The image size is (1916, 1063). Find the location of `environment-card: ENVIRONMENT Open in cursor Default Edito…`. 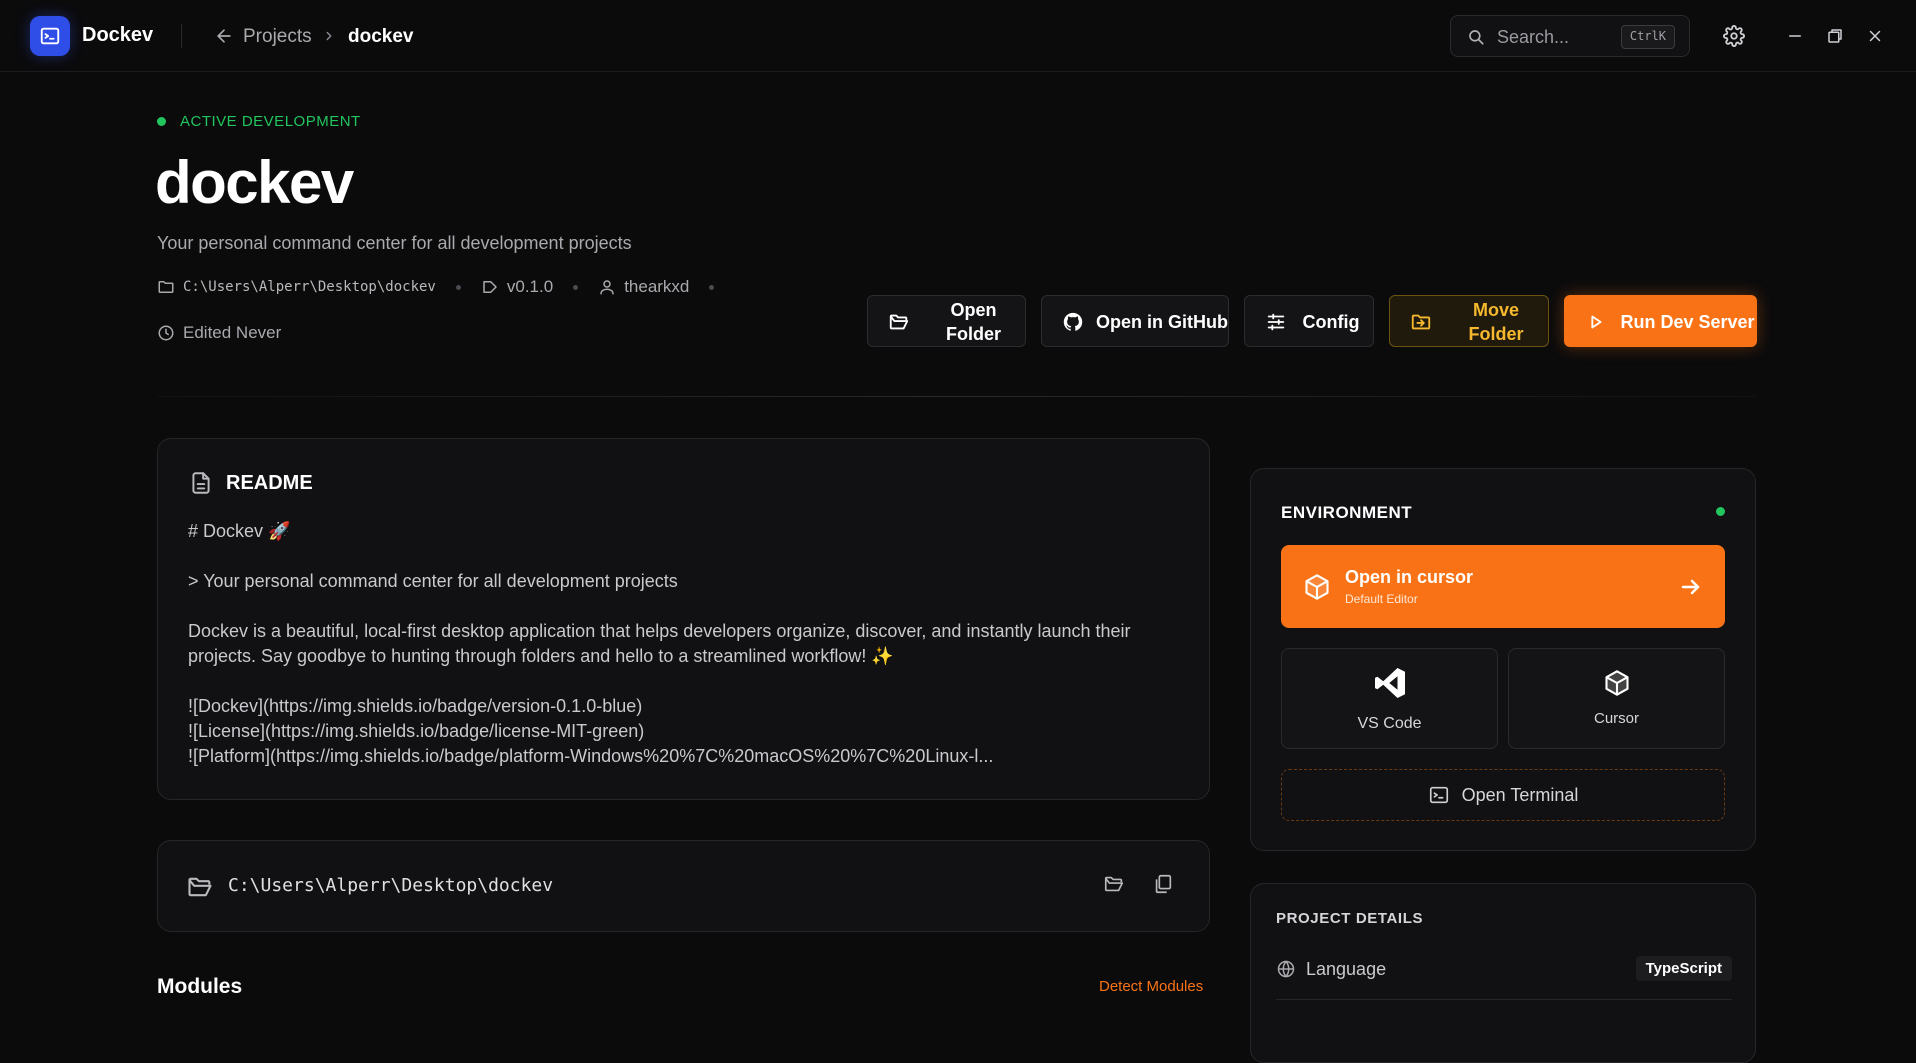

environment-card: ENVIRONMENT Open in cursor Default Edito… is located at coordinates (1503, 659).